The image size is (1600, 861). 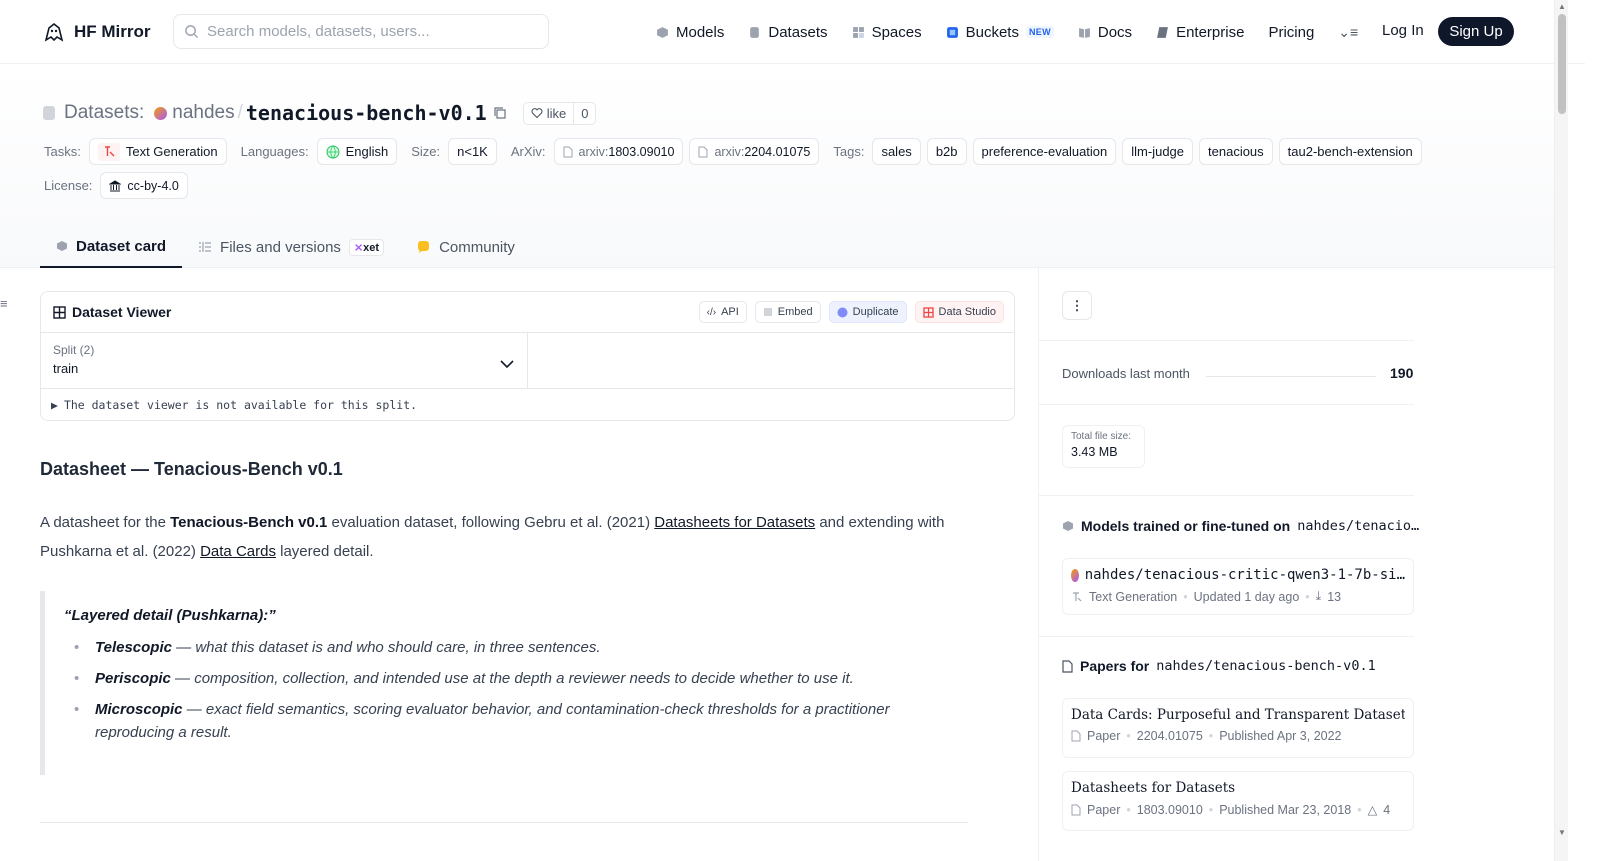 What do you see at coordinates (896, 151) in the screenshot?
I see `tag-chip: sales` at bounding box center [896, 151].